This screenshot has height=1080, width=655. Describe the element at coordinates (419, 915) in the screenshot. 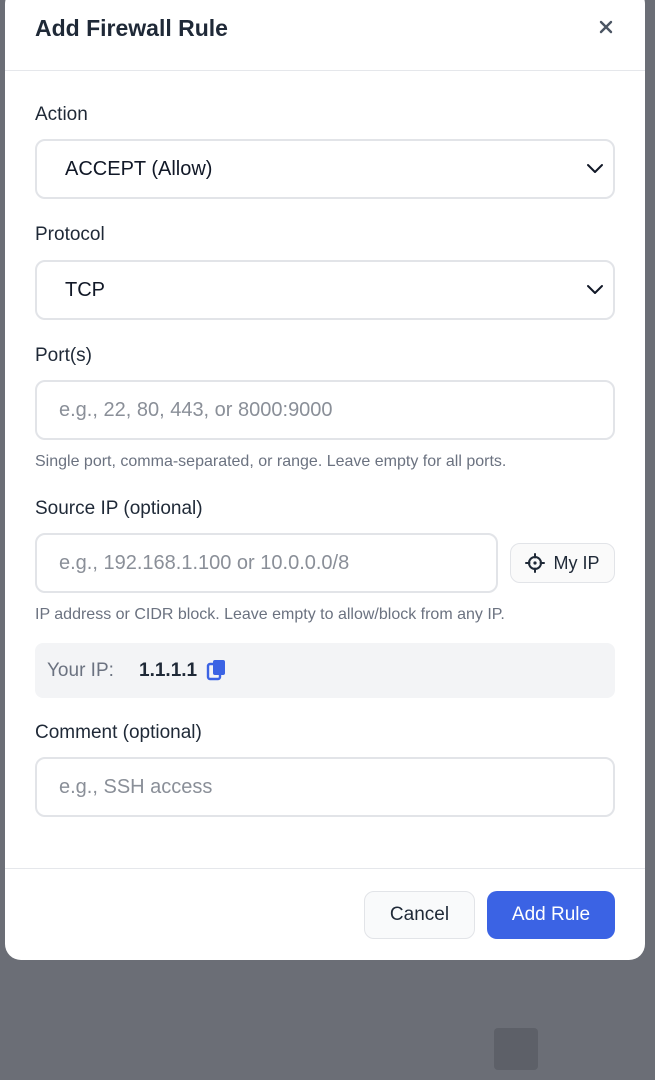

I see `cancel-button: Cancel` at that location.